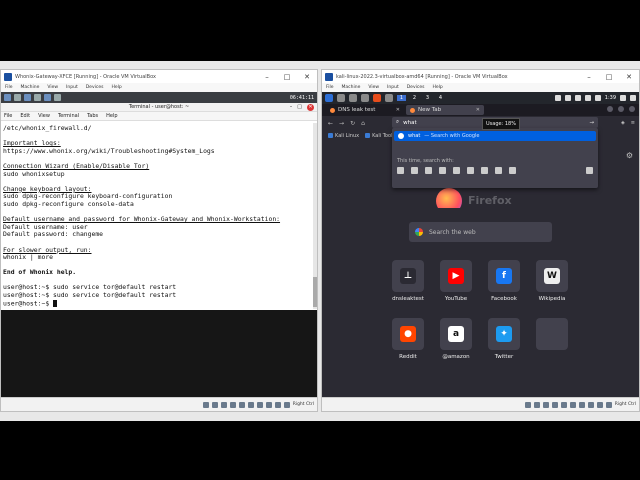 This screenshot has height=480, width=640. Describe the element at coordinates (47, 97) in the screenshot. I see `browser-launcher-icon` at that location.